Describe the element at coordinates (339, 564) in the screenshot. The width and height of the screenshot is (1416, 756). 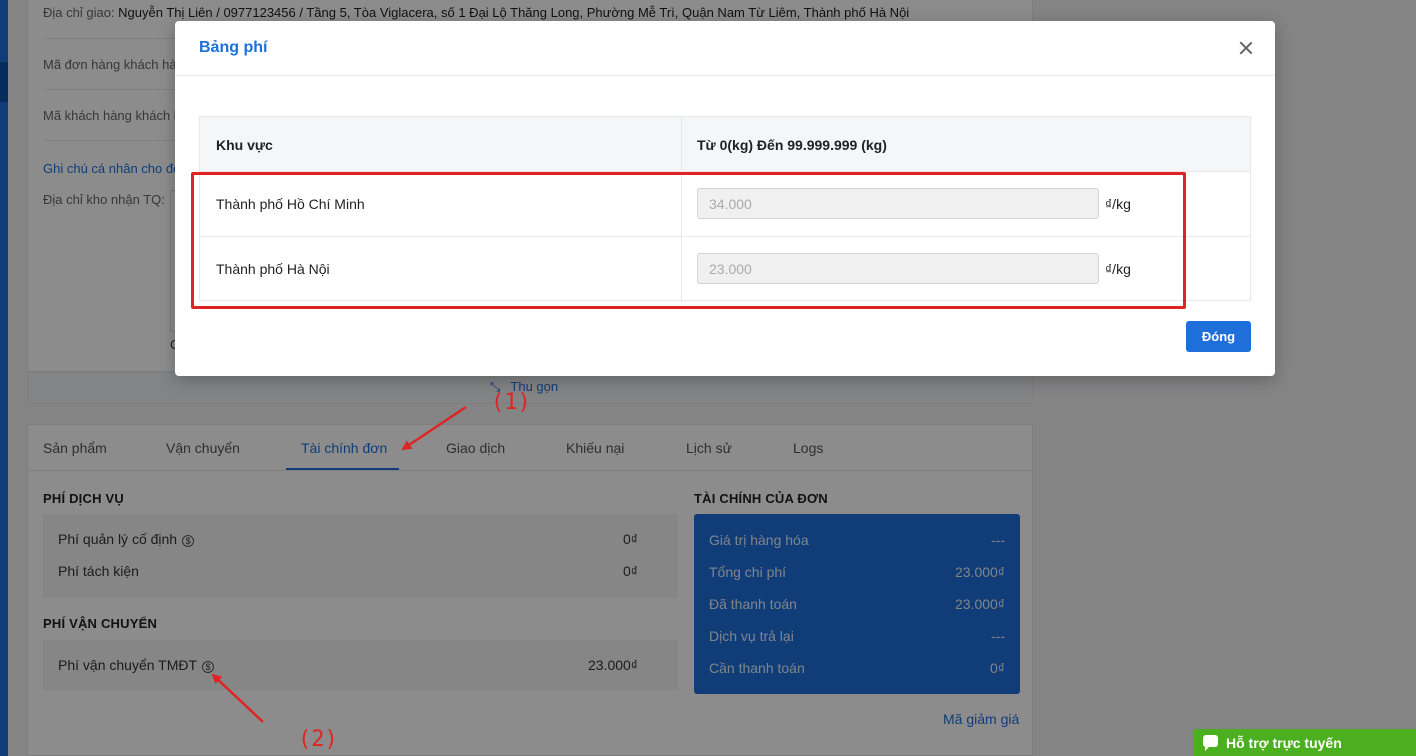
I see `annotation-arrows` at that location.